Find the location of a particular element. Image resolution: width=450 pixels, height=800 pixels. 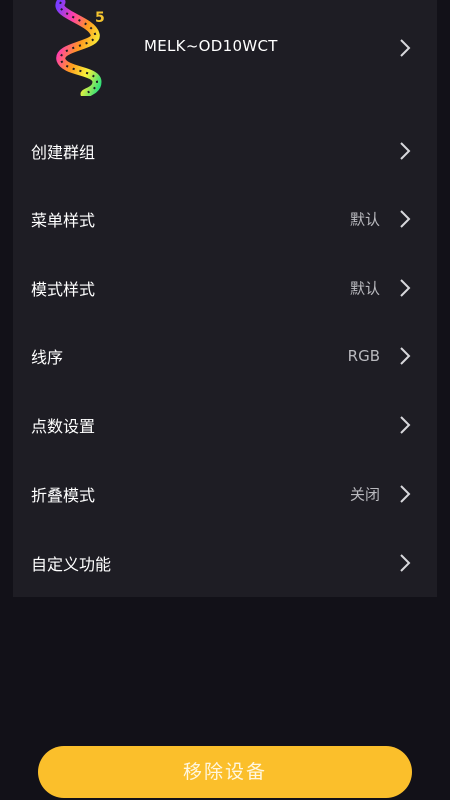

menu-item-mode-style: 模式样式 默认 is located at coordinates (225, 288).